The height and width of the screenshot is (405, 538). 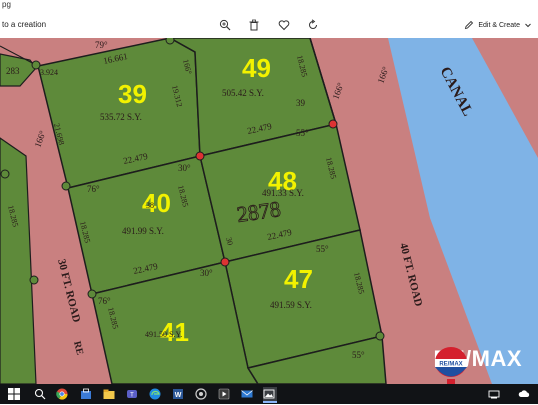 I want to click on explorer-icon, so click(x=110, y=394).